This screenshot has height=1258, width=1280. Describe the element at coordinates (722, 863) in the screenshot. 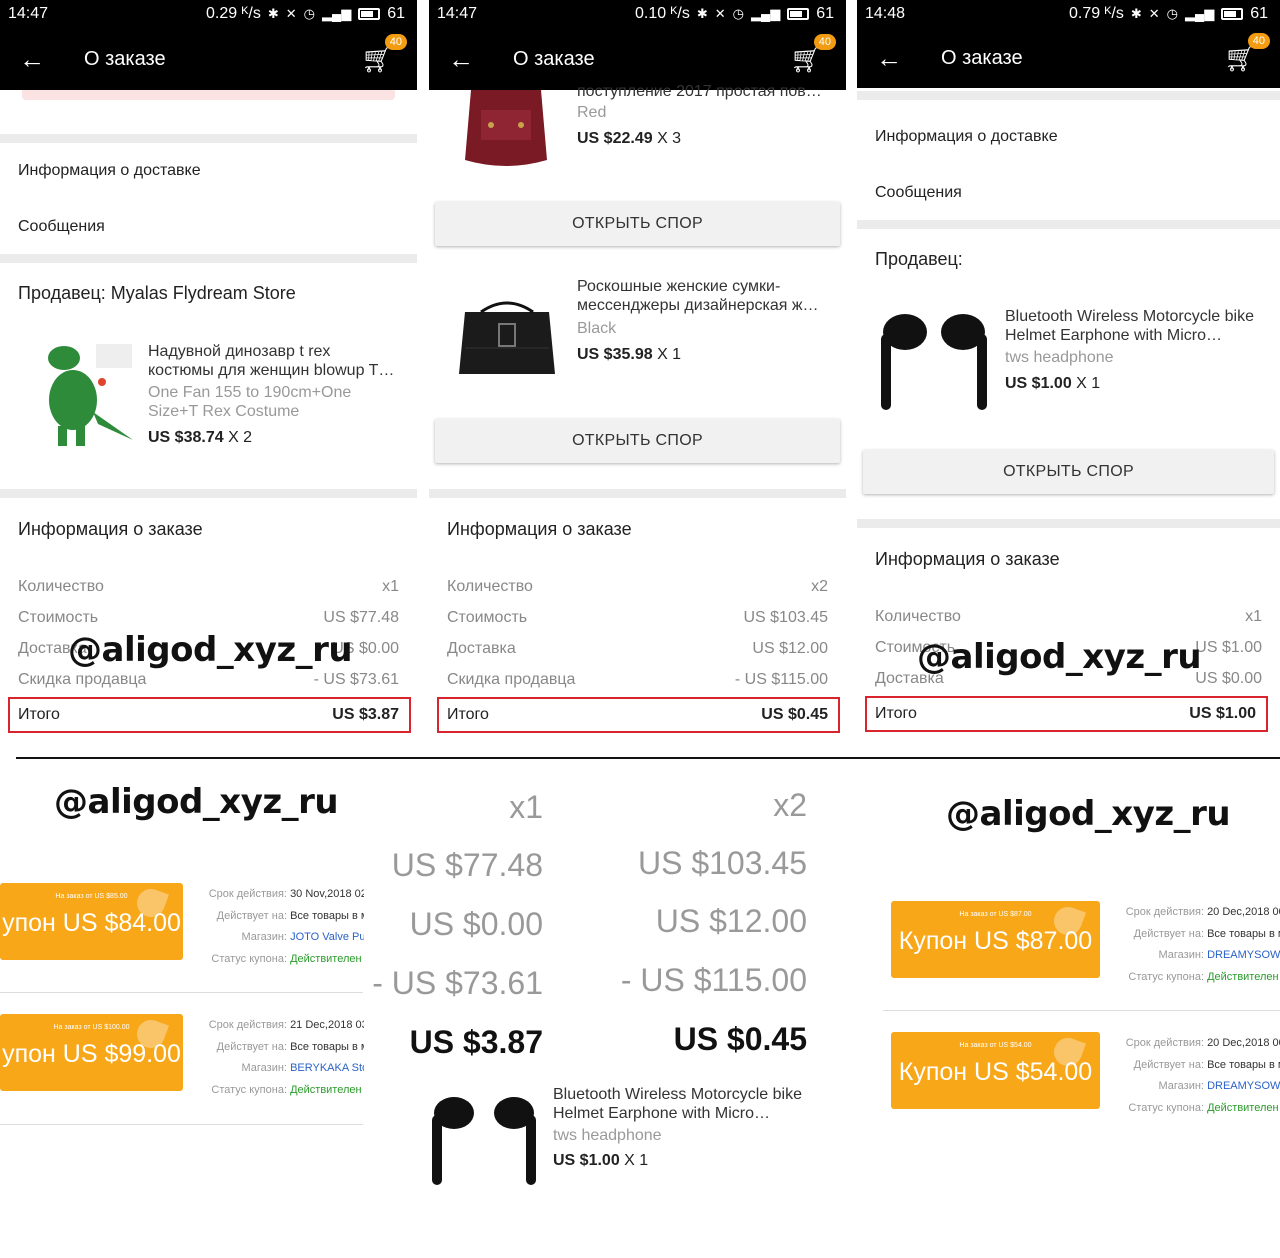

I see `zoom-cost: US $103.45` at that location.